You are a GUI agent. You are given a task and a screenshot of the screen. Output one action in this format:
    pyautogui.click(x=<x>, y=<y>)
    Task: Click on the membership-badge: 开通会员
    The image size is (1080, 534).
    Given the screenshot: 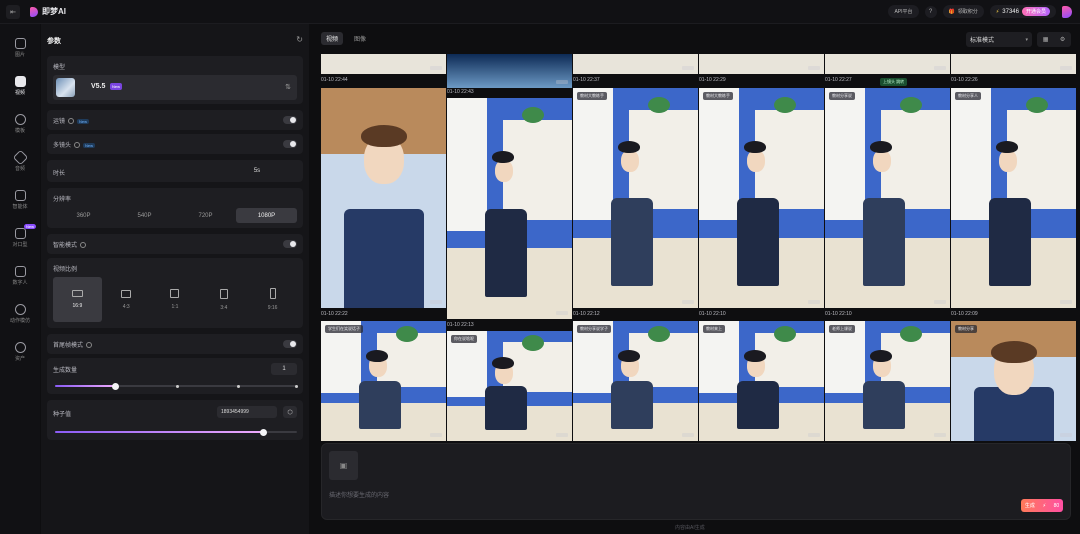 What is the action you would take?
    pyautogui.click(x=1035, y=11)
    